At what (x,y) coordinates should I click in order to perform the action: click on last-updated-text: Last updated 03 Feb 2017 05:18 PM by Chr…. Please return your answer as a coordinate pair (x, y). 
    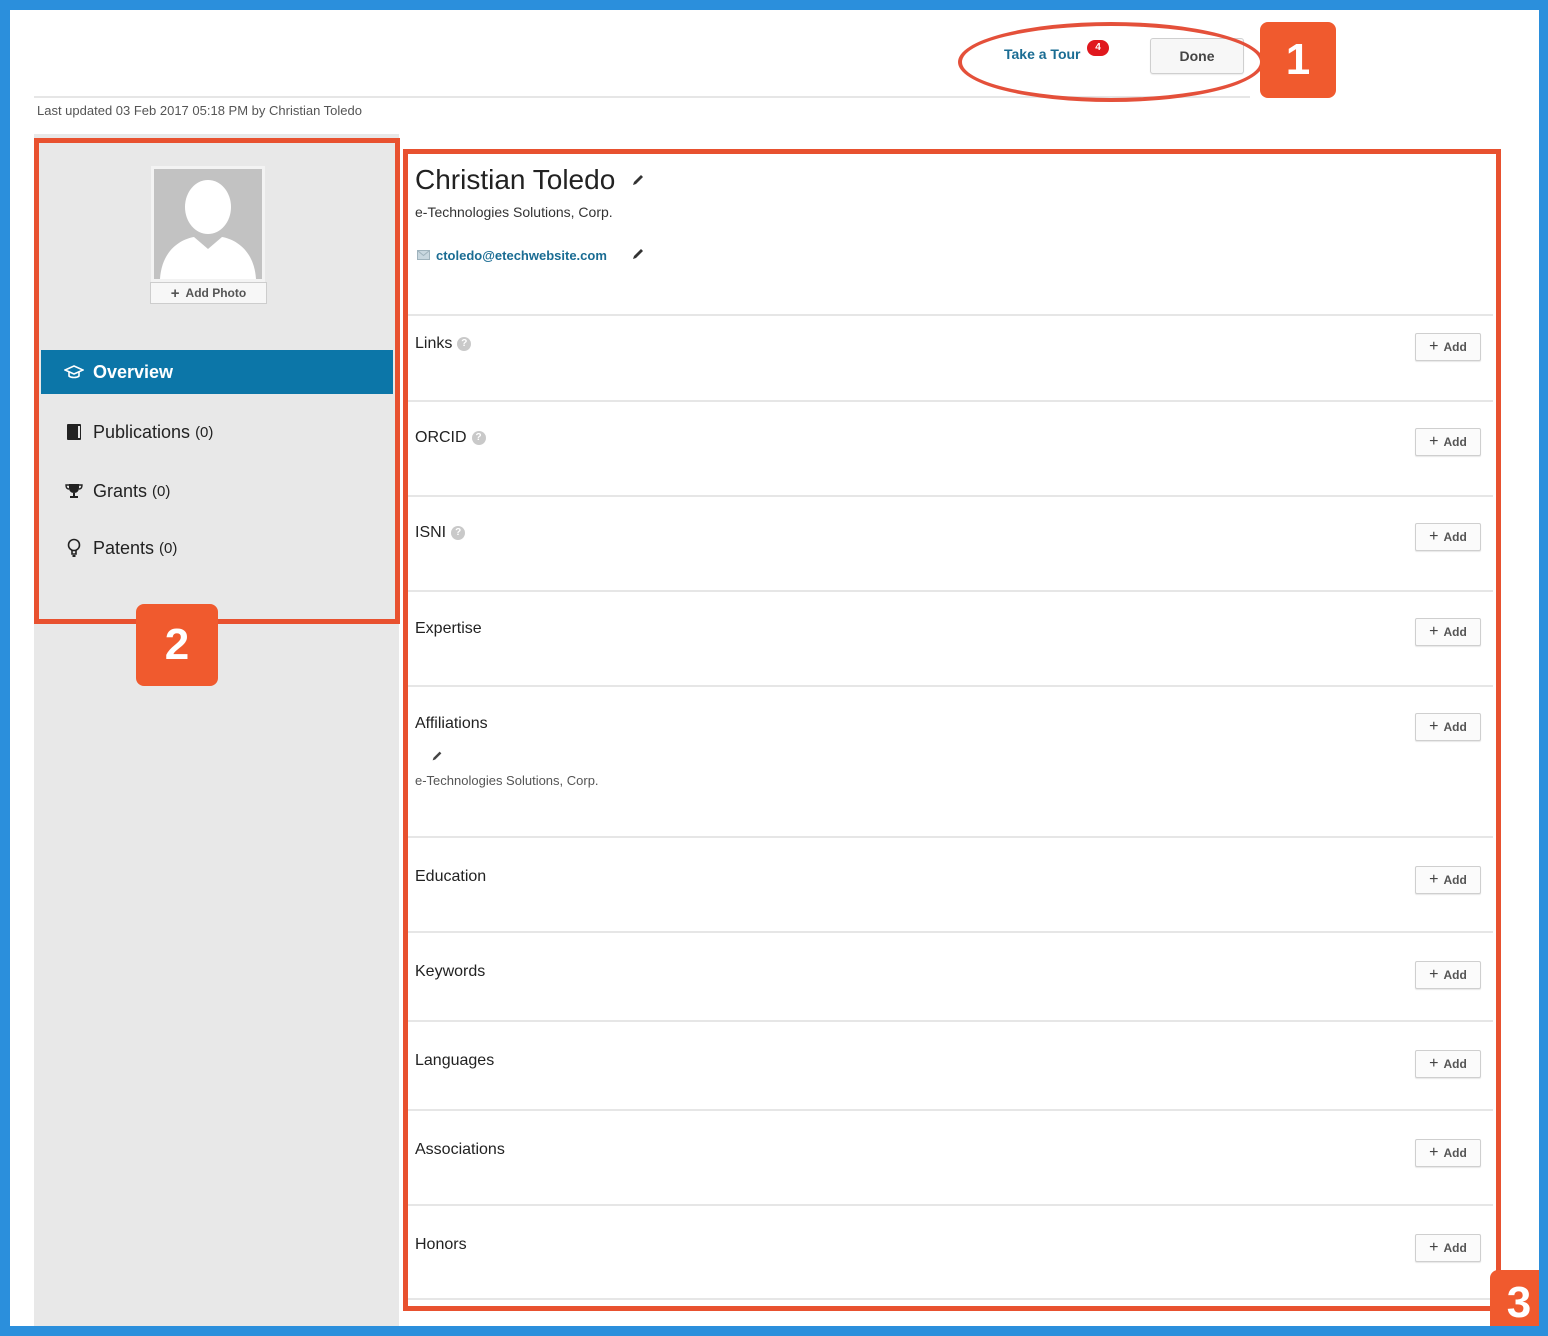
    Looking at the image, I should click on (199, 110).